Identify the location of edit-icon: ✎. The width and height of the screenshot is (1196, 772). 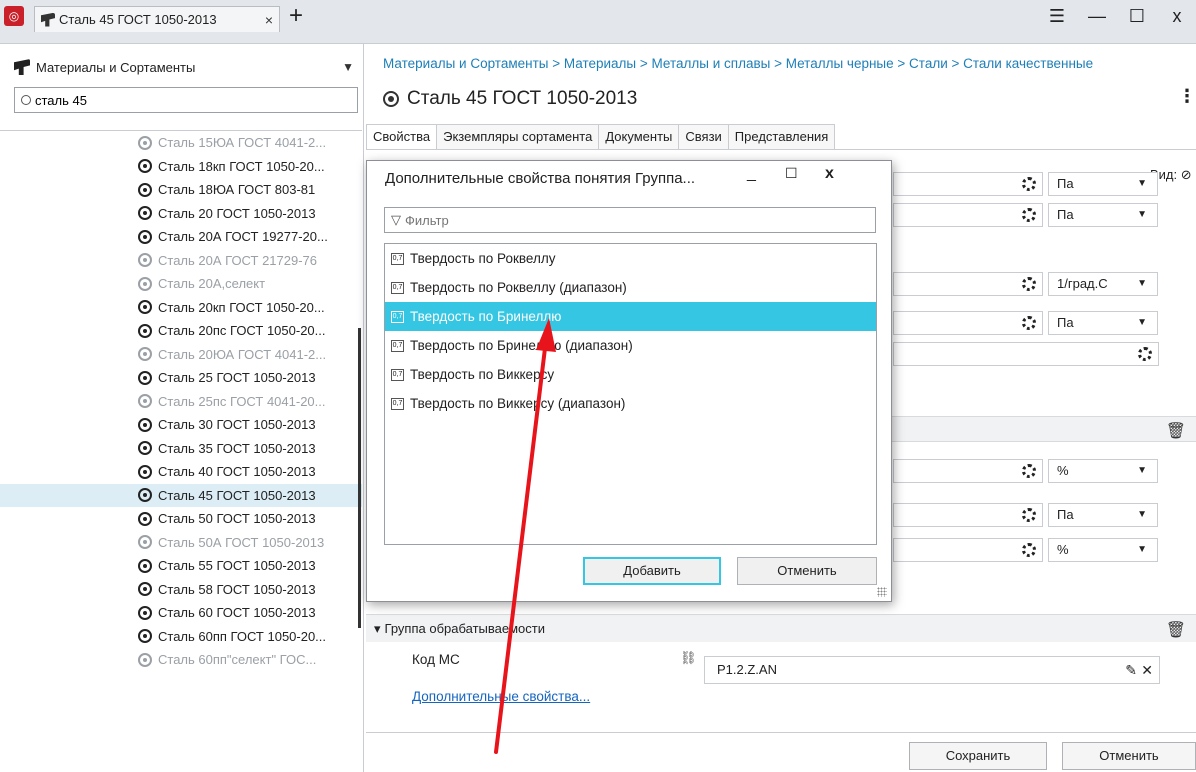
(1131, 670).